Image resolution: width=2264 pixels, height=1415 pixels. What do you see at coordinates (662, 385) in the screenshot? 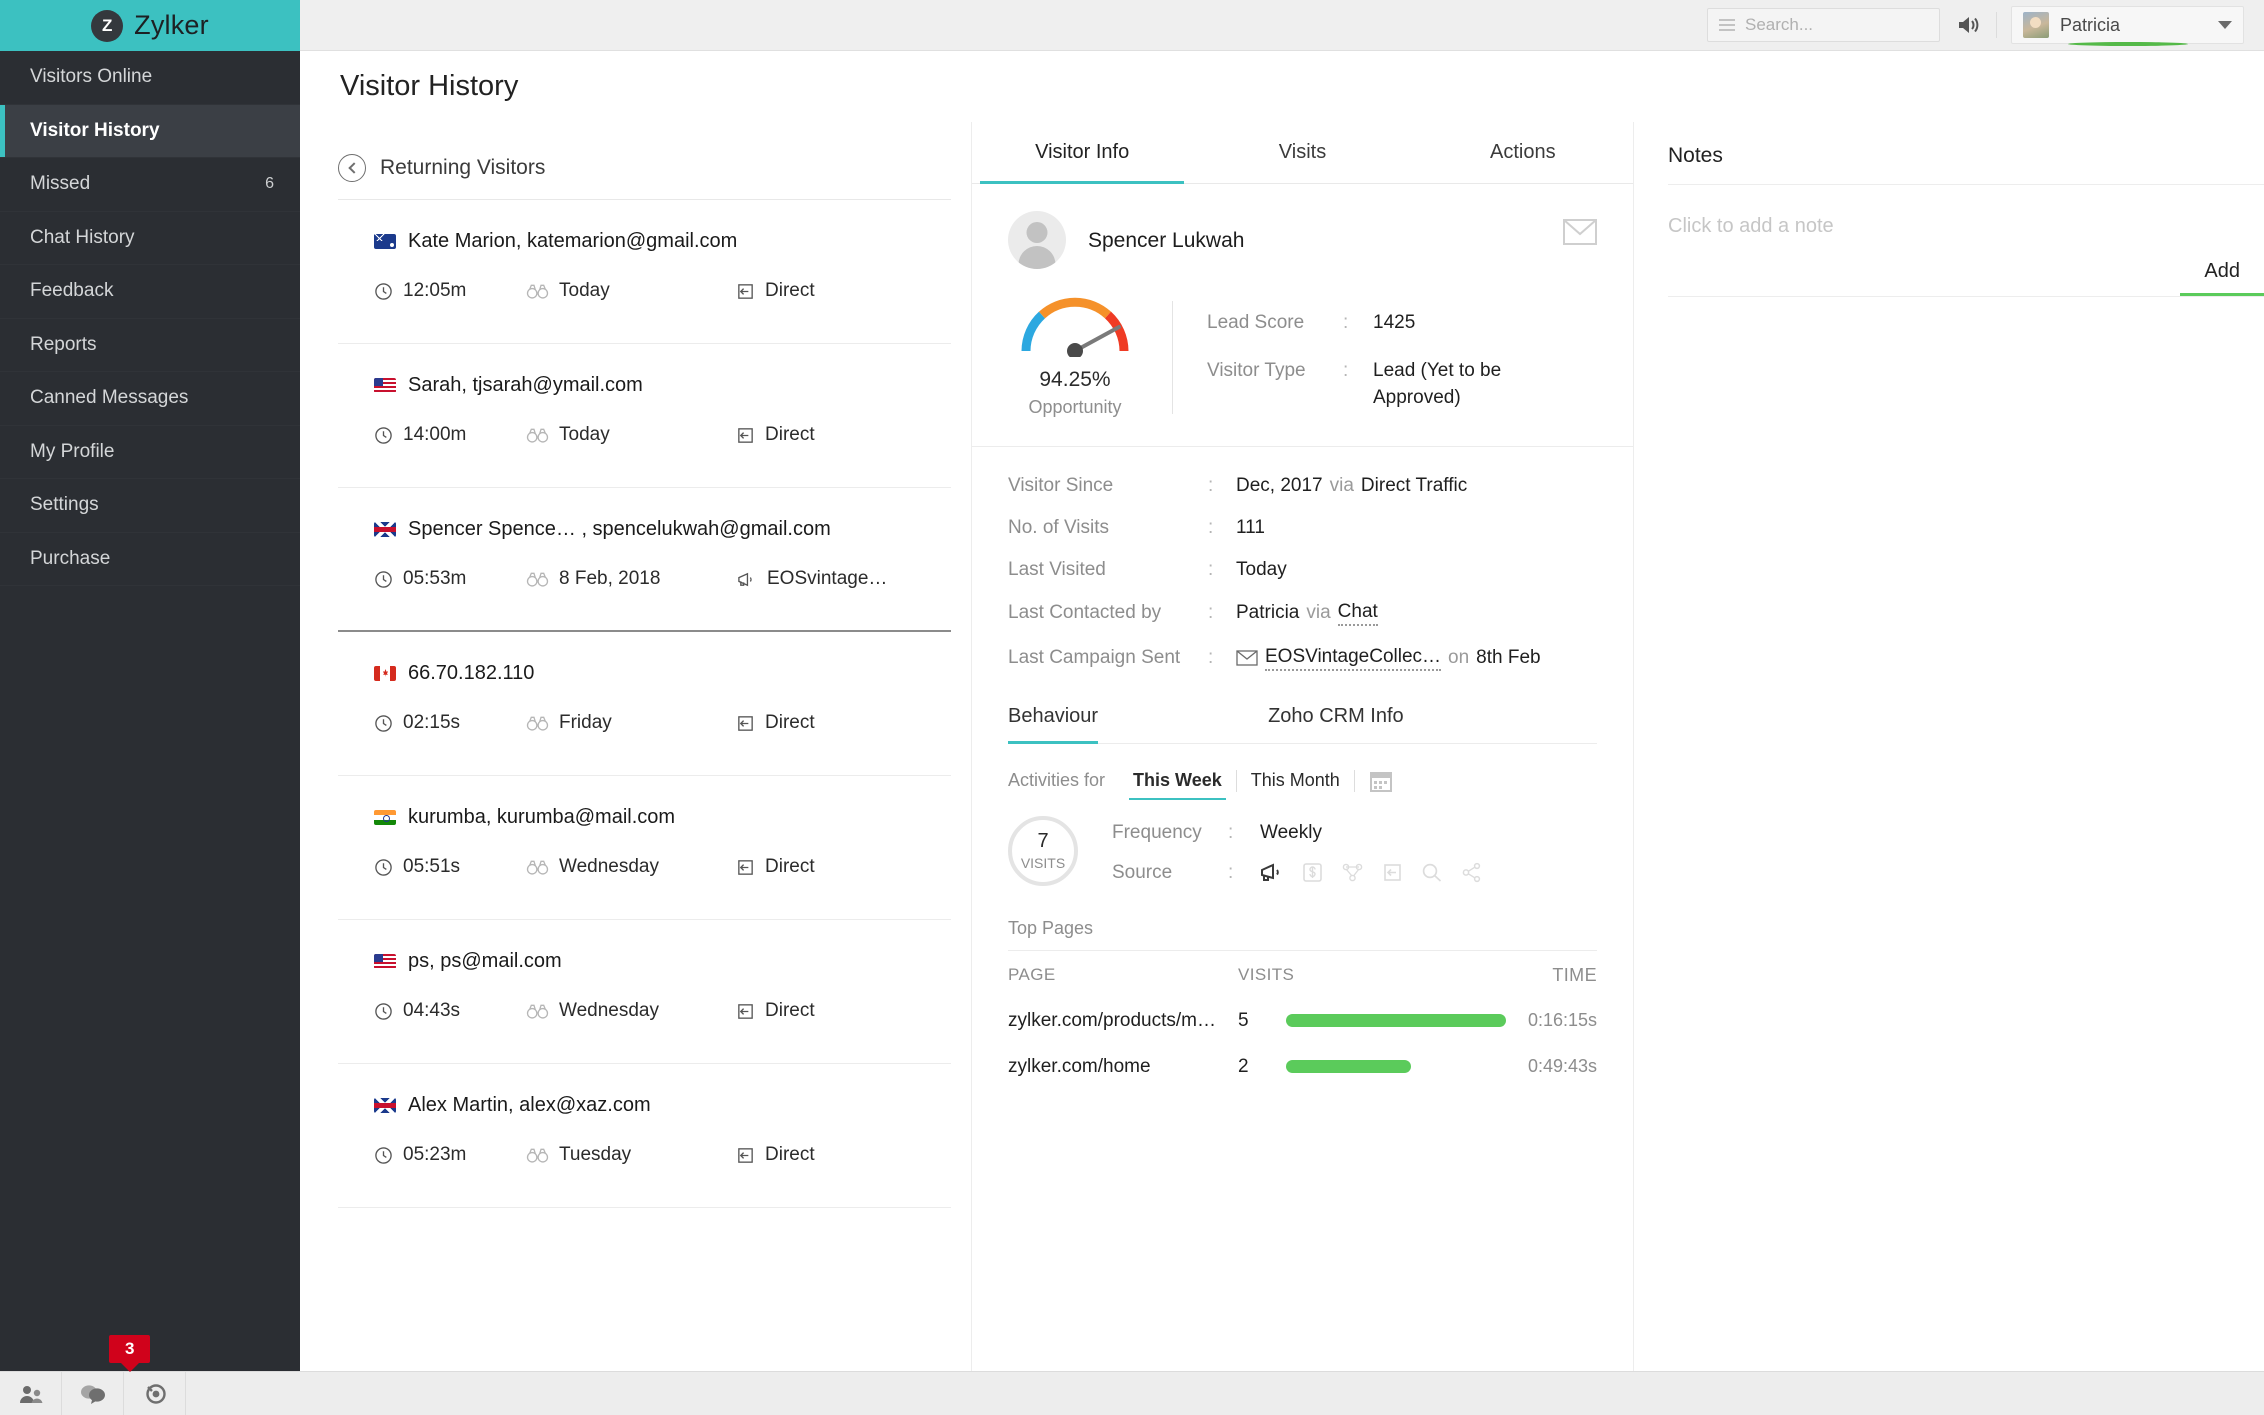
I see `visitor-name-row: Sarah, tjsarah@ymail.com` at bounding box center [662, 385].